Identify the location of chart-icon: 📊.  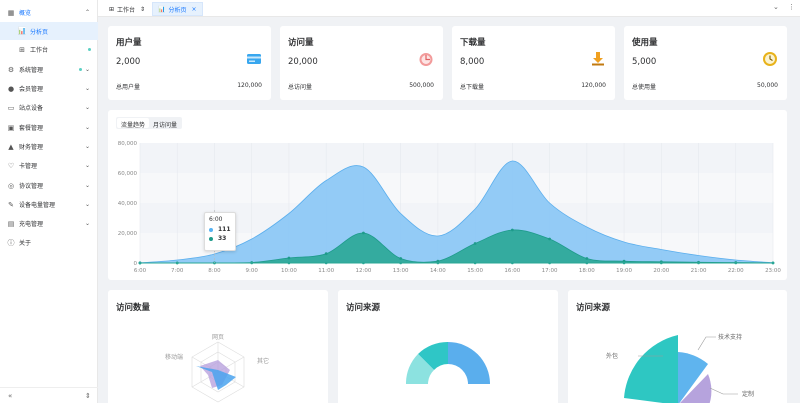
(162, 9).